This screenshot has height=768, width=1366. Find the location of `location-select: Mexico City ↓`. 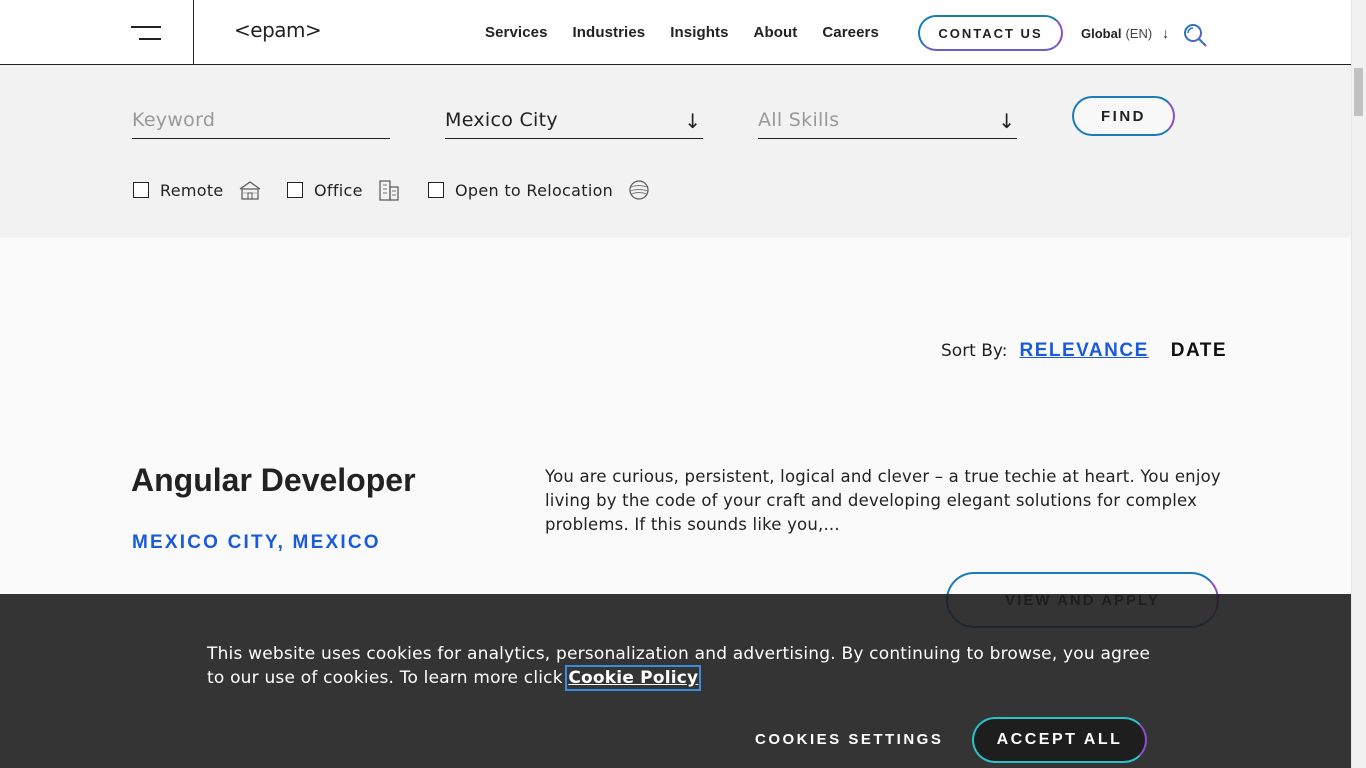

location-select: Mexico City ↓ is located at coordinates (574, 122).